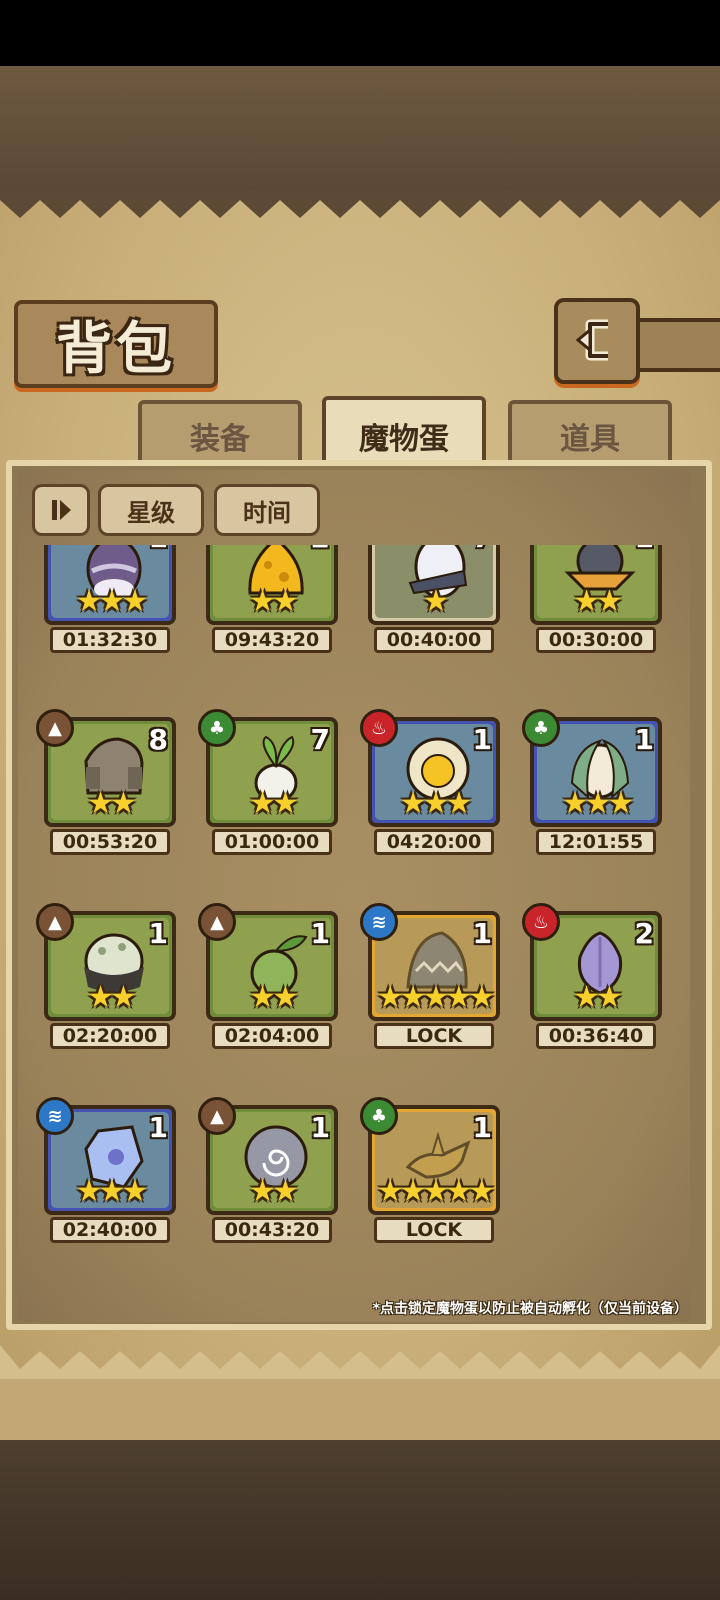 The height and width of the screenshot is (1600, 720). I want to click on egg-card-locked: ≋ 1 ★★★★★ LOCK, so click(430, 977).